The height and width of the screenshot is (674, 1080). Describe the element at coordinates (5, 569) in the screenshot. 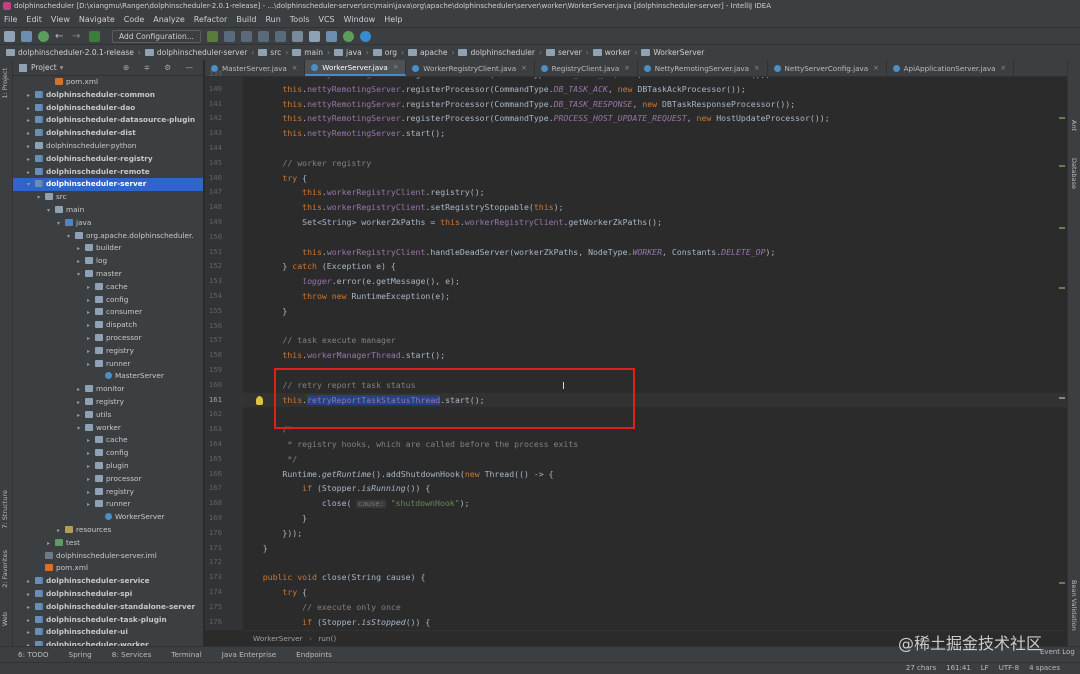

I see `side-tab-favorites: 2: Favorites` at that location.